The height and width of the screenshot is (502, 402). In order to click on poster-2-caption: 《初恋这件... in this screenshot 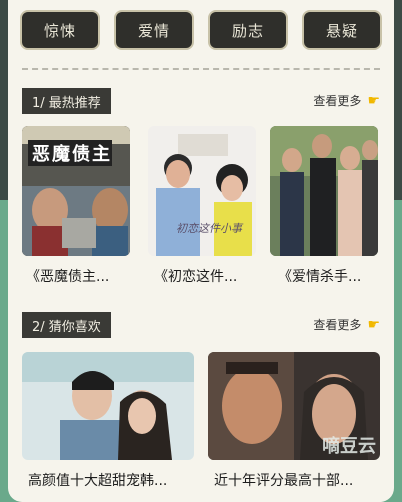, I will do `click(208, 276)`.